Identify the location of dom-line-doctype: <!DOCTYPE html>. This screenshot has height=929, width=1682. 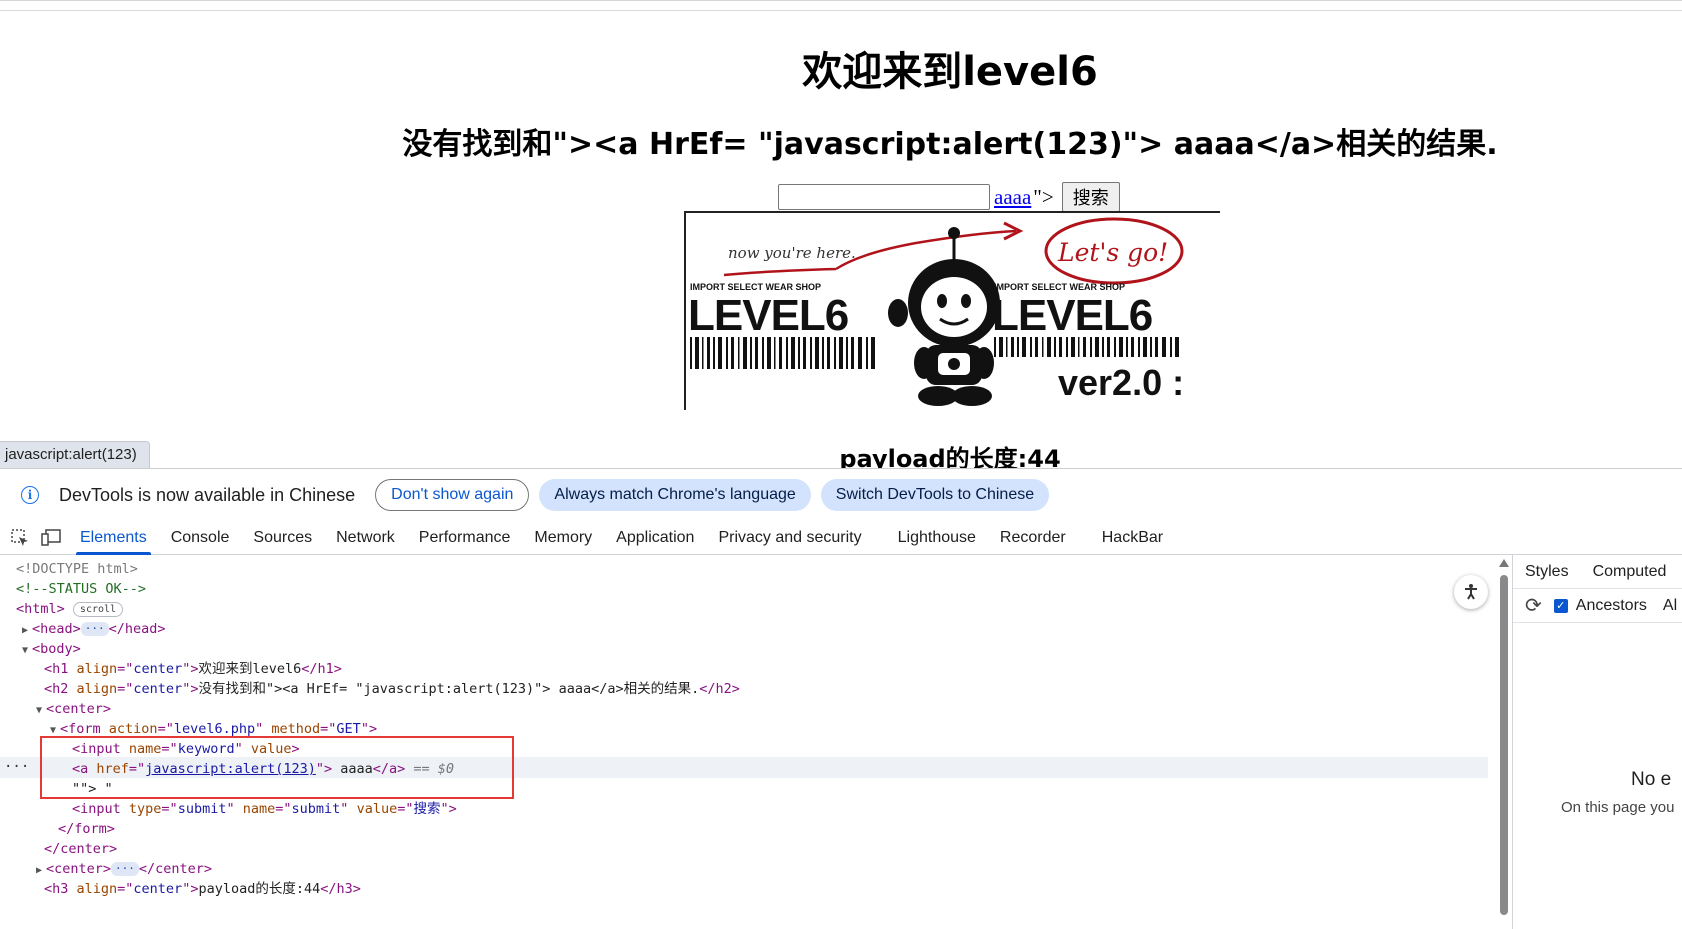
(77, 569).